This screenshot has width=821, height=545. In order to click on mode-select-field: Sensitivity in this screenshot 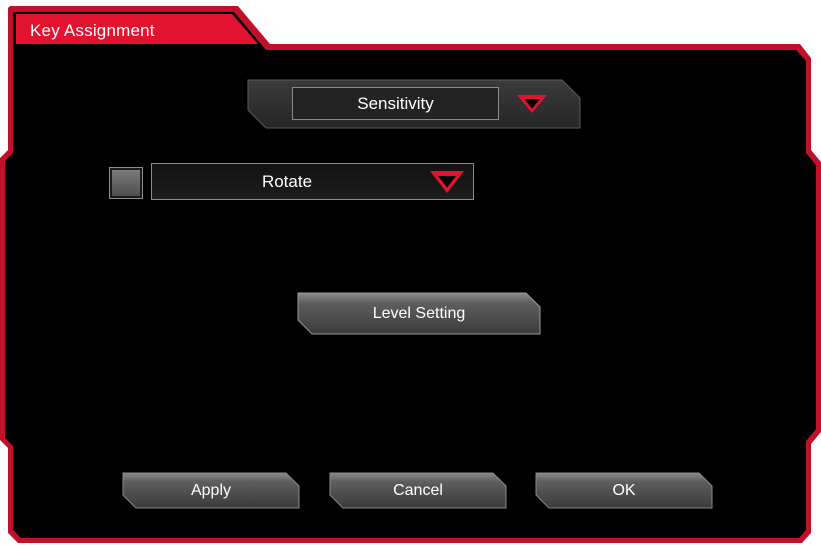, I will do `click(395, 103)`.